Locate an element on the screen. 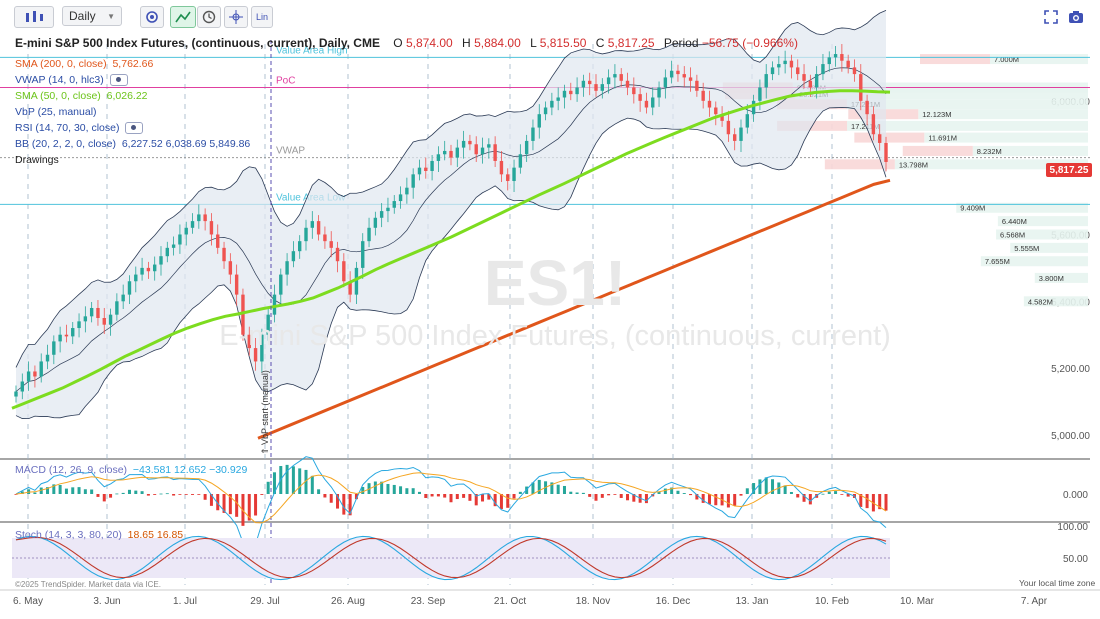  stoch-axis-label: 50.00 is located at coordinates (1075, 559).